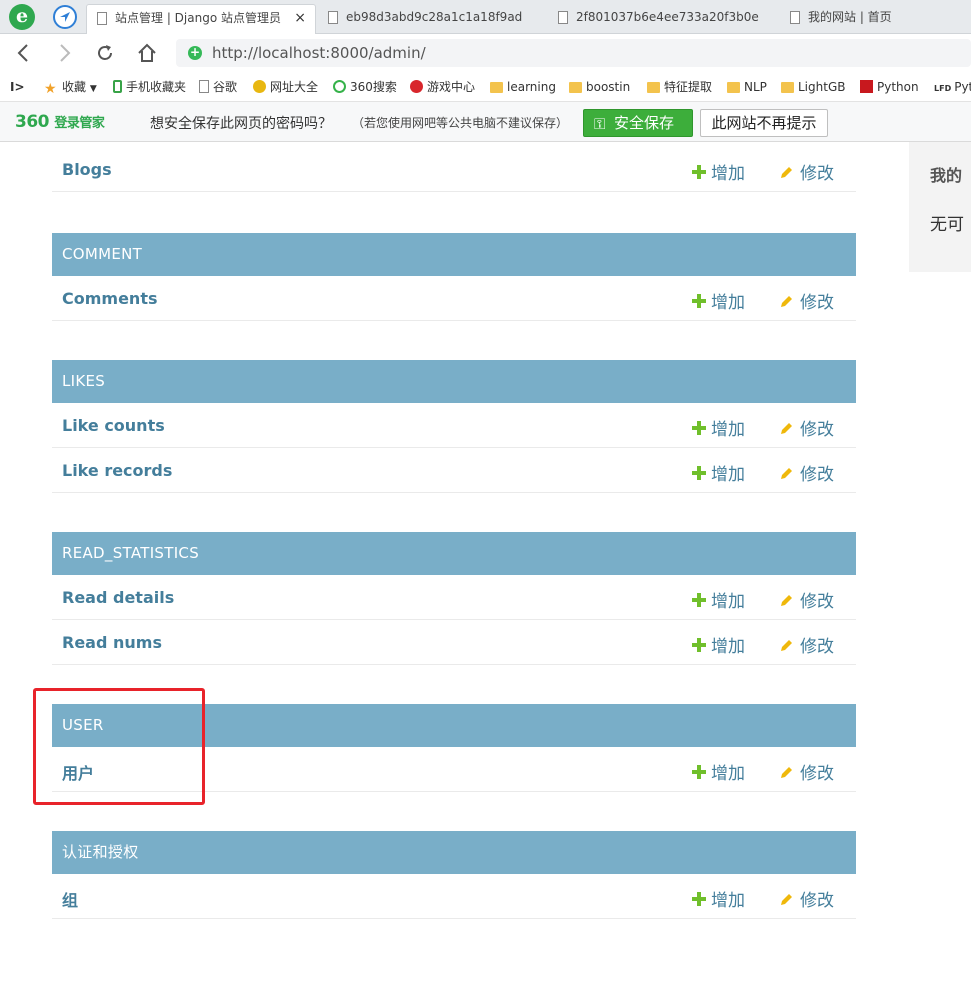 The image size is (971, 988). Describe the element at coordinates (294, 87) in the screenshot. I see `bookmark-label: 网址大全` at that location.